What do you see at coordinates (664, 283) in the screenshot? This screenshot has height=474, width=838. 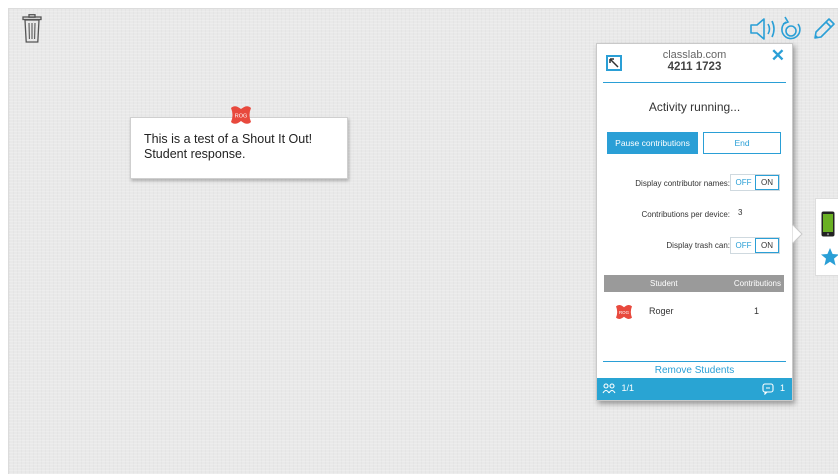 I see `column-student: Student` at bounding box center [664, 283].